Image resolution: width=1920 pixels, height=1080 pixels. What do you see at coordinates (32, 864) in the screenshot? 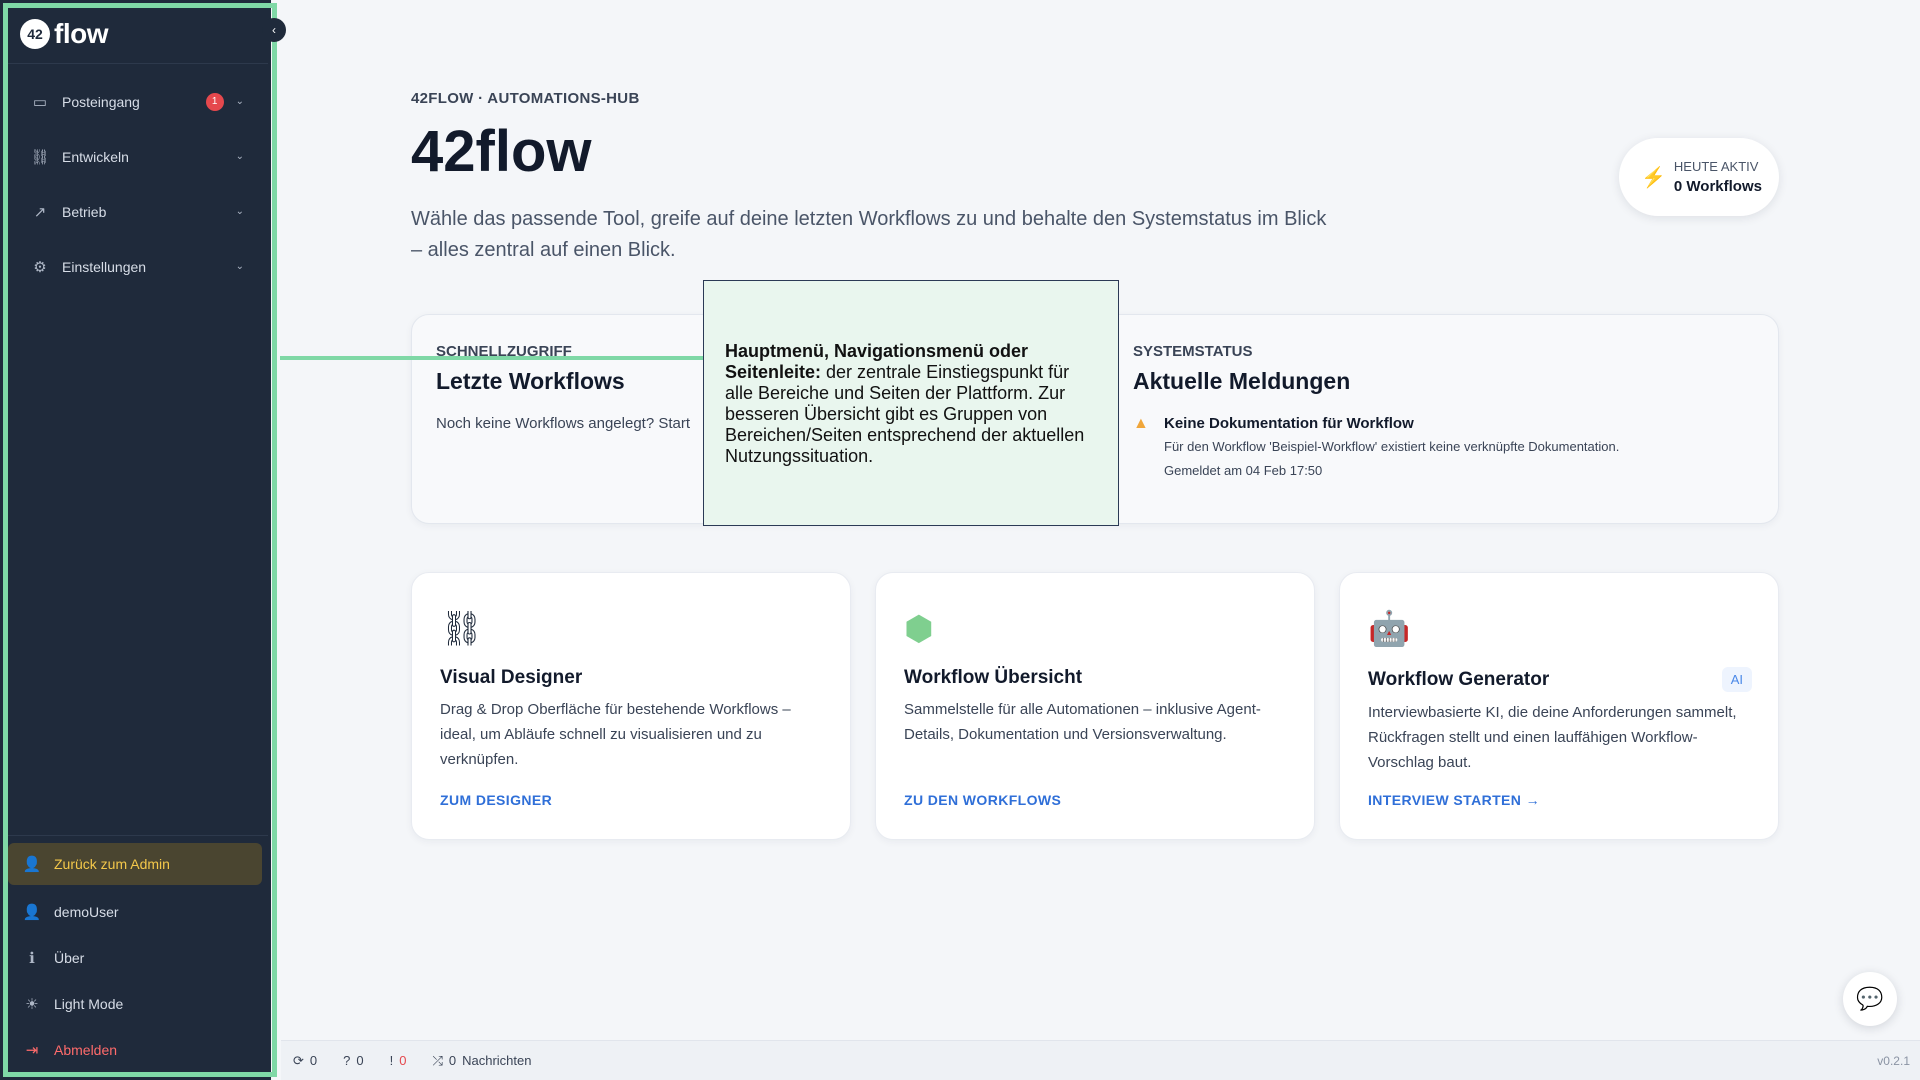
I see `user-shield-icon: 👤` at bounding box center [32, 864].